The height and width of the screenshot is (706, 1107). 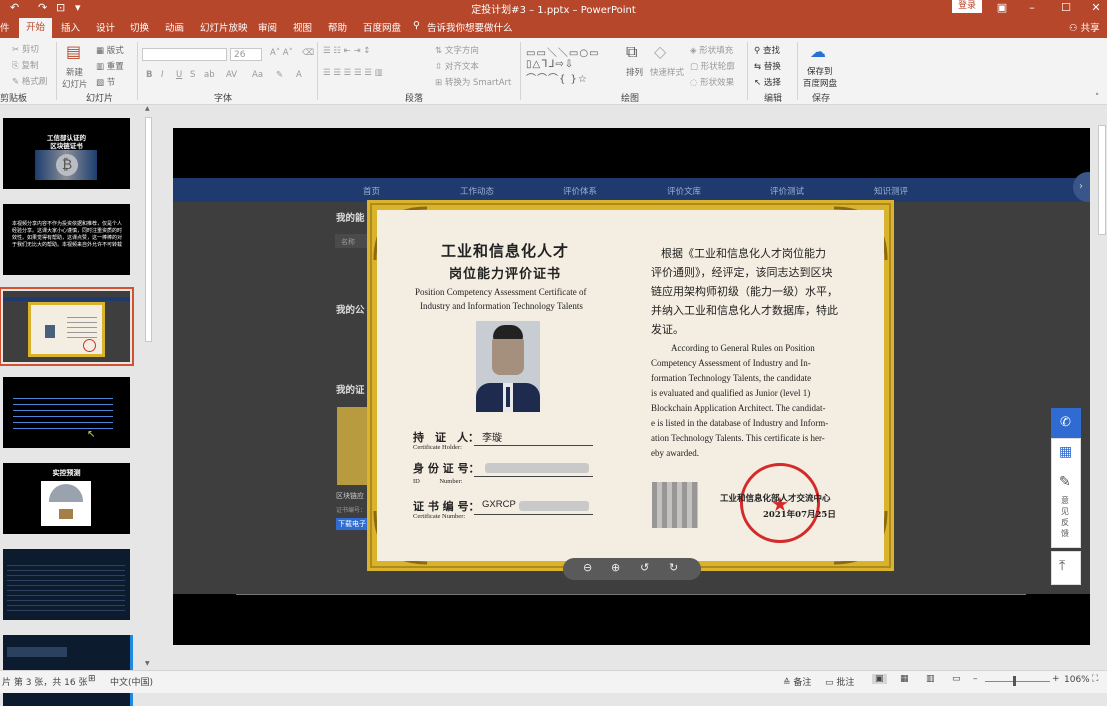 What do you see at coordinates (299, 75) in the screenshot?
I see `font-color-button: A` at bounding box center [299, 75].